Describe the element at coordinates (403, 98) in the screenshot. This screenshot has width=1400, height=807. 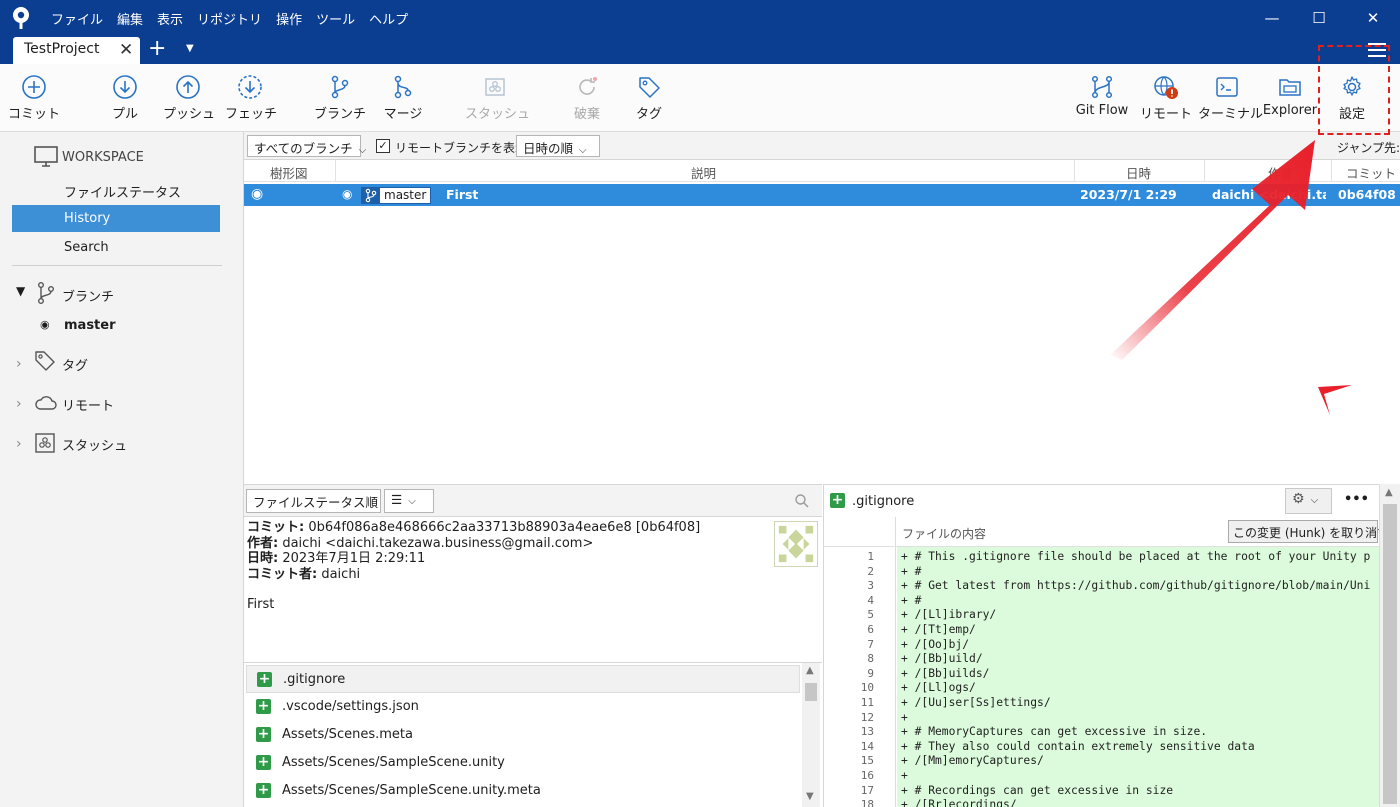
I see `merge-button: マージ` at that location.